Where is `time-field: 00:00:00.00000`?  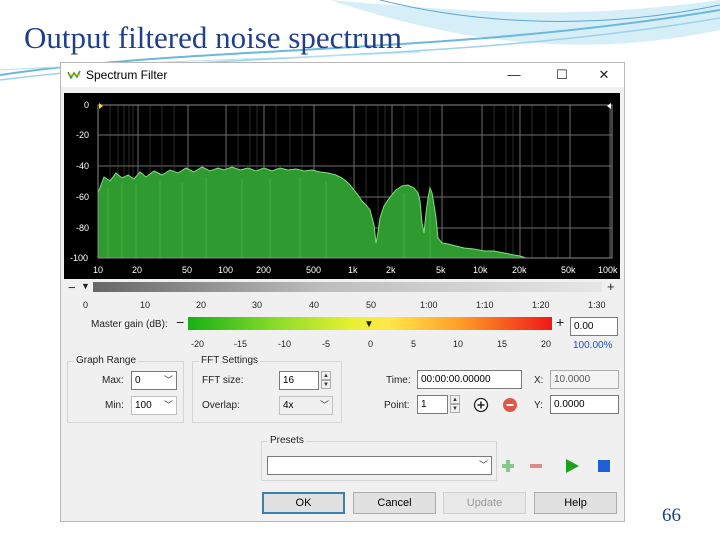
time-field: 00:00:00.00000 is located at coordinates (469, 379).